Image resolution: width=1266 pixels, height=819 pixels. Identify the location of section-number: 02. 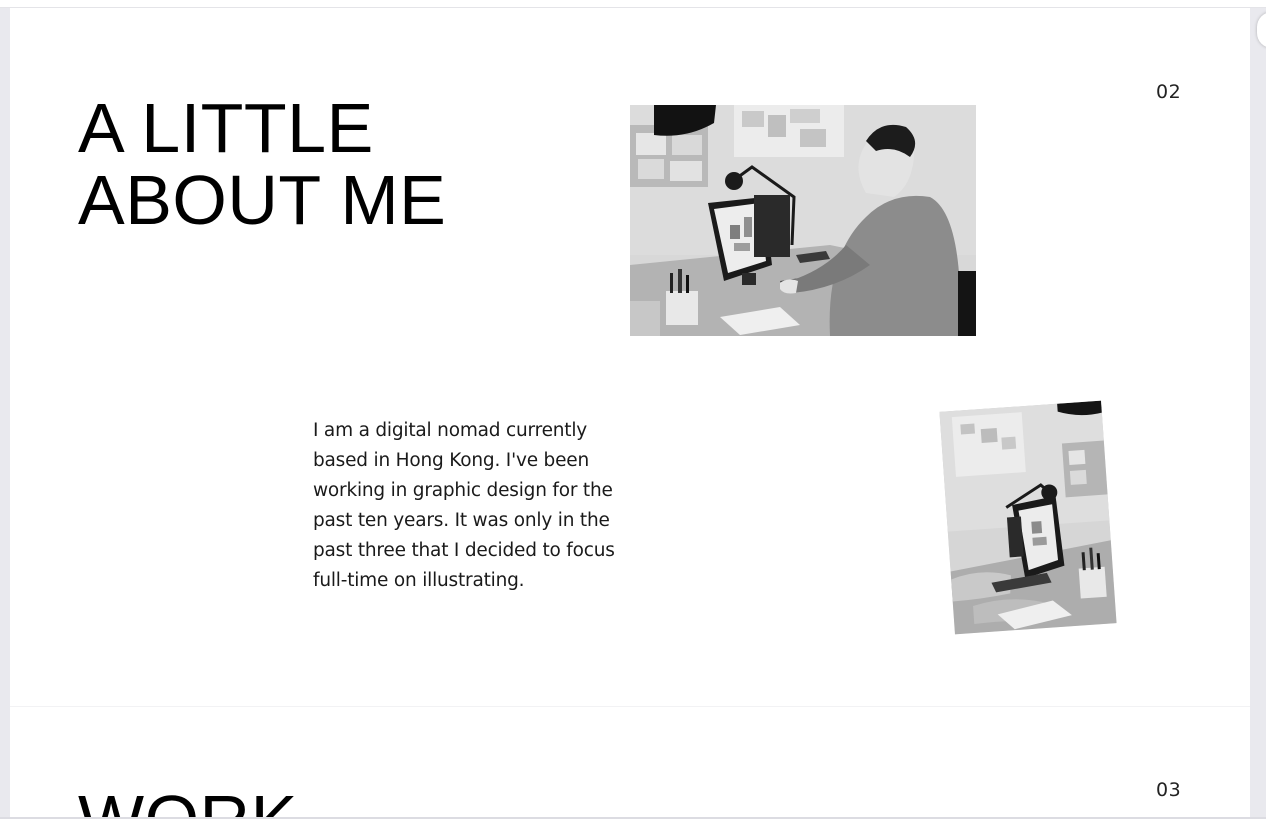
(1169, 92).